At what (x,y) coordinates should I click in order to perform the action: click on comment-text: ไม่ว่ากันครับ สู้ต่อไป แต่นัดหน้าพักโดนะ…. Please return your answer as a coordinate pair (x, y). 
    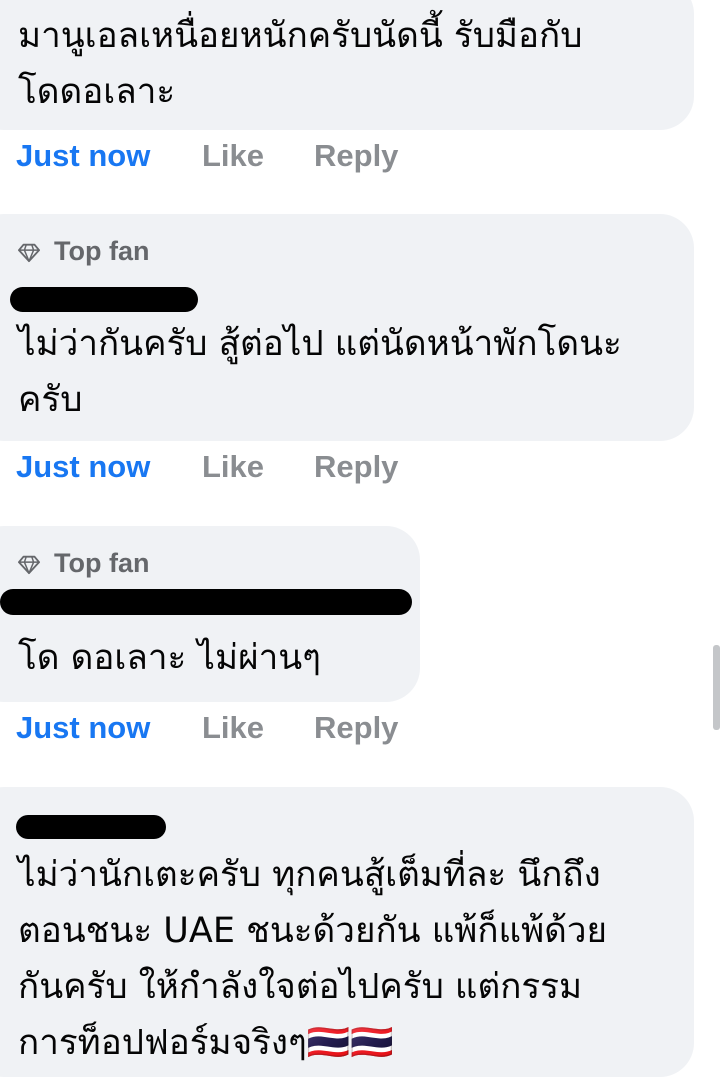
    Looking at the image, I should click on (320, 372).